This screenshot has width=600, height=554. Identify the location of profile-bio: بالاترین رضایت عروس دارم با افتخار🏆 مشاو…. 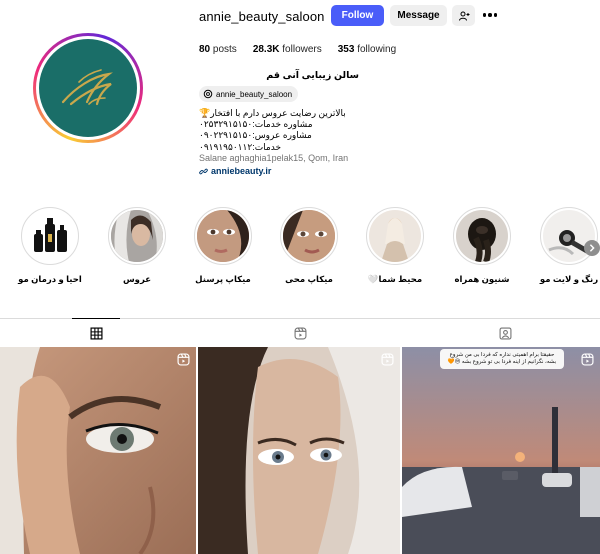
(299, 136).